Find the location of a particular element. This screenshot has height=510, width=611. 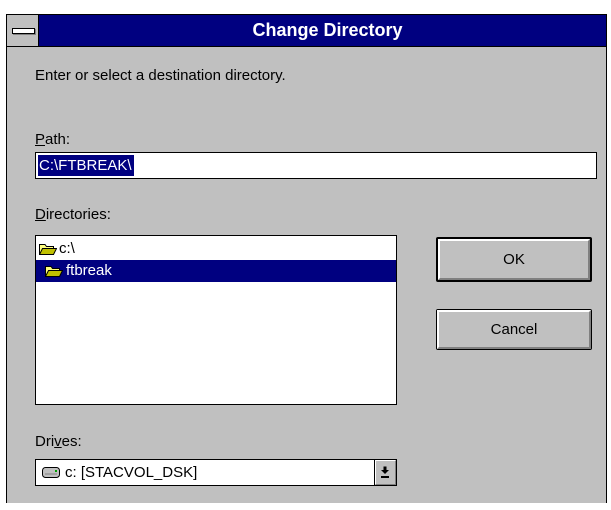

drives-dropdown: c: [STACVOL_DSK] is located at coordinates (216, 472).